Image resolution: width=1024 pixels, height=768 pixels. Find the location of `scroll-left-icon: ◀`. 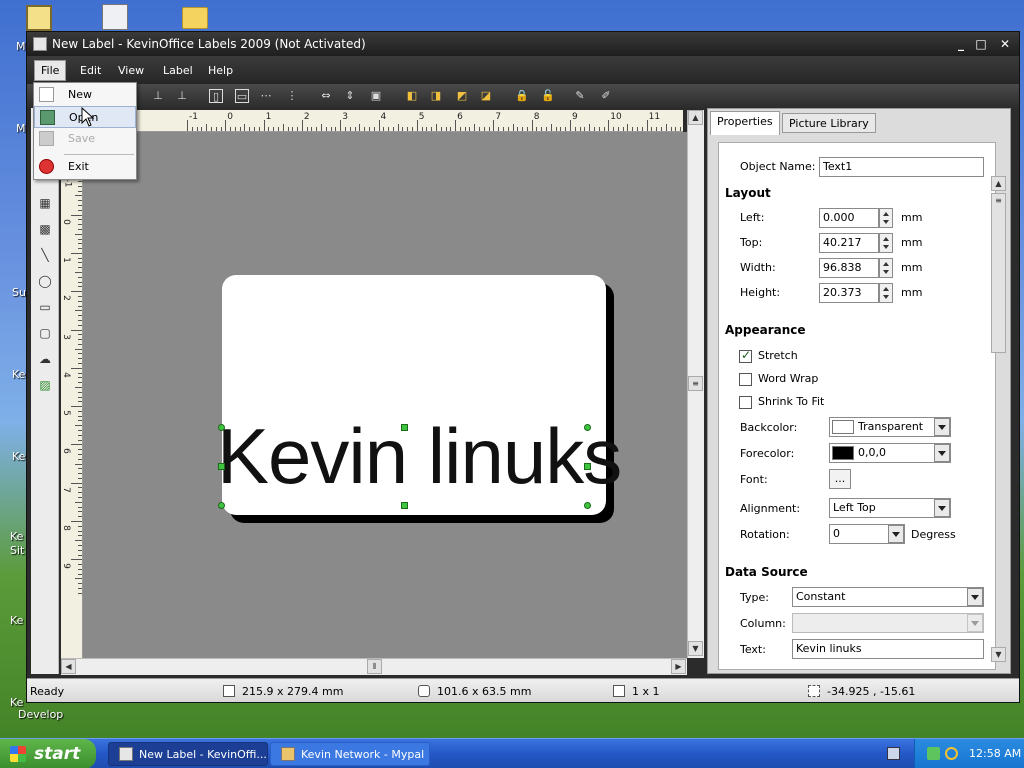

scroll-left-icon: ◀ is located at coordinates (68, 666).